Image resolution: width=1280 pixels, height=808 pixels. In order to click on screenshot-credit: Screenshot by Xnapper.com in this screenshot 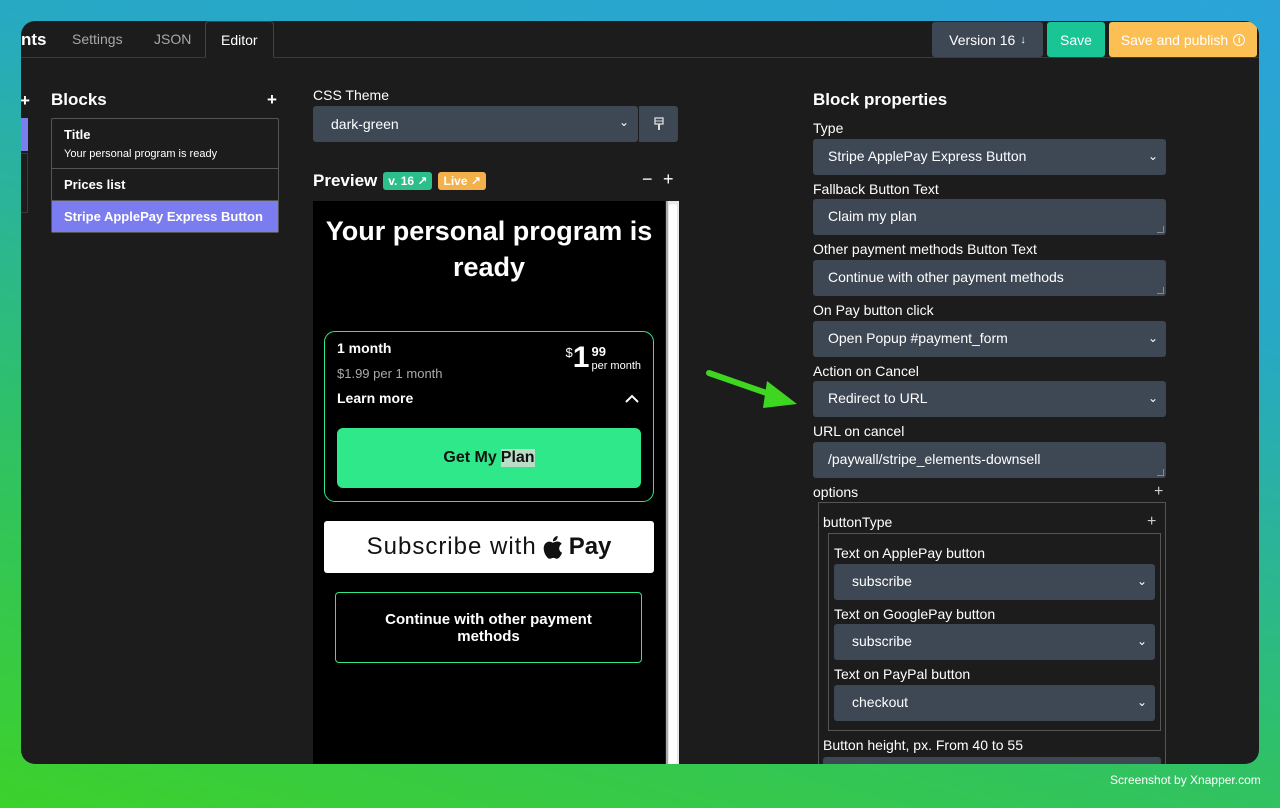, I will do `click(1185, 780)`.